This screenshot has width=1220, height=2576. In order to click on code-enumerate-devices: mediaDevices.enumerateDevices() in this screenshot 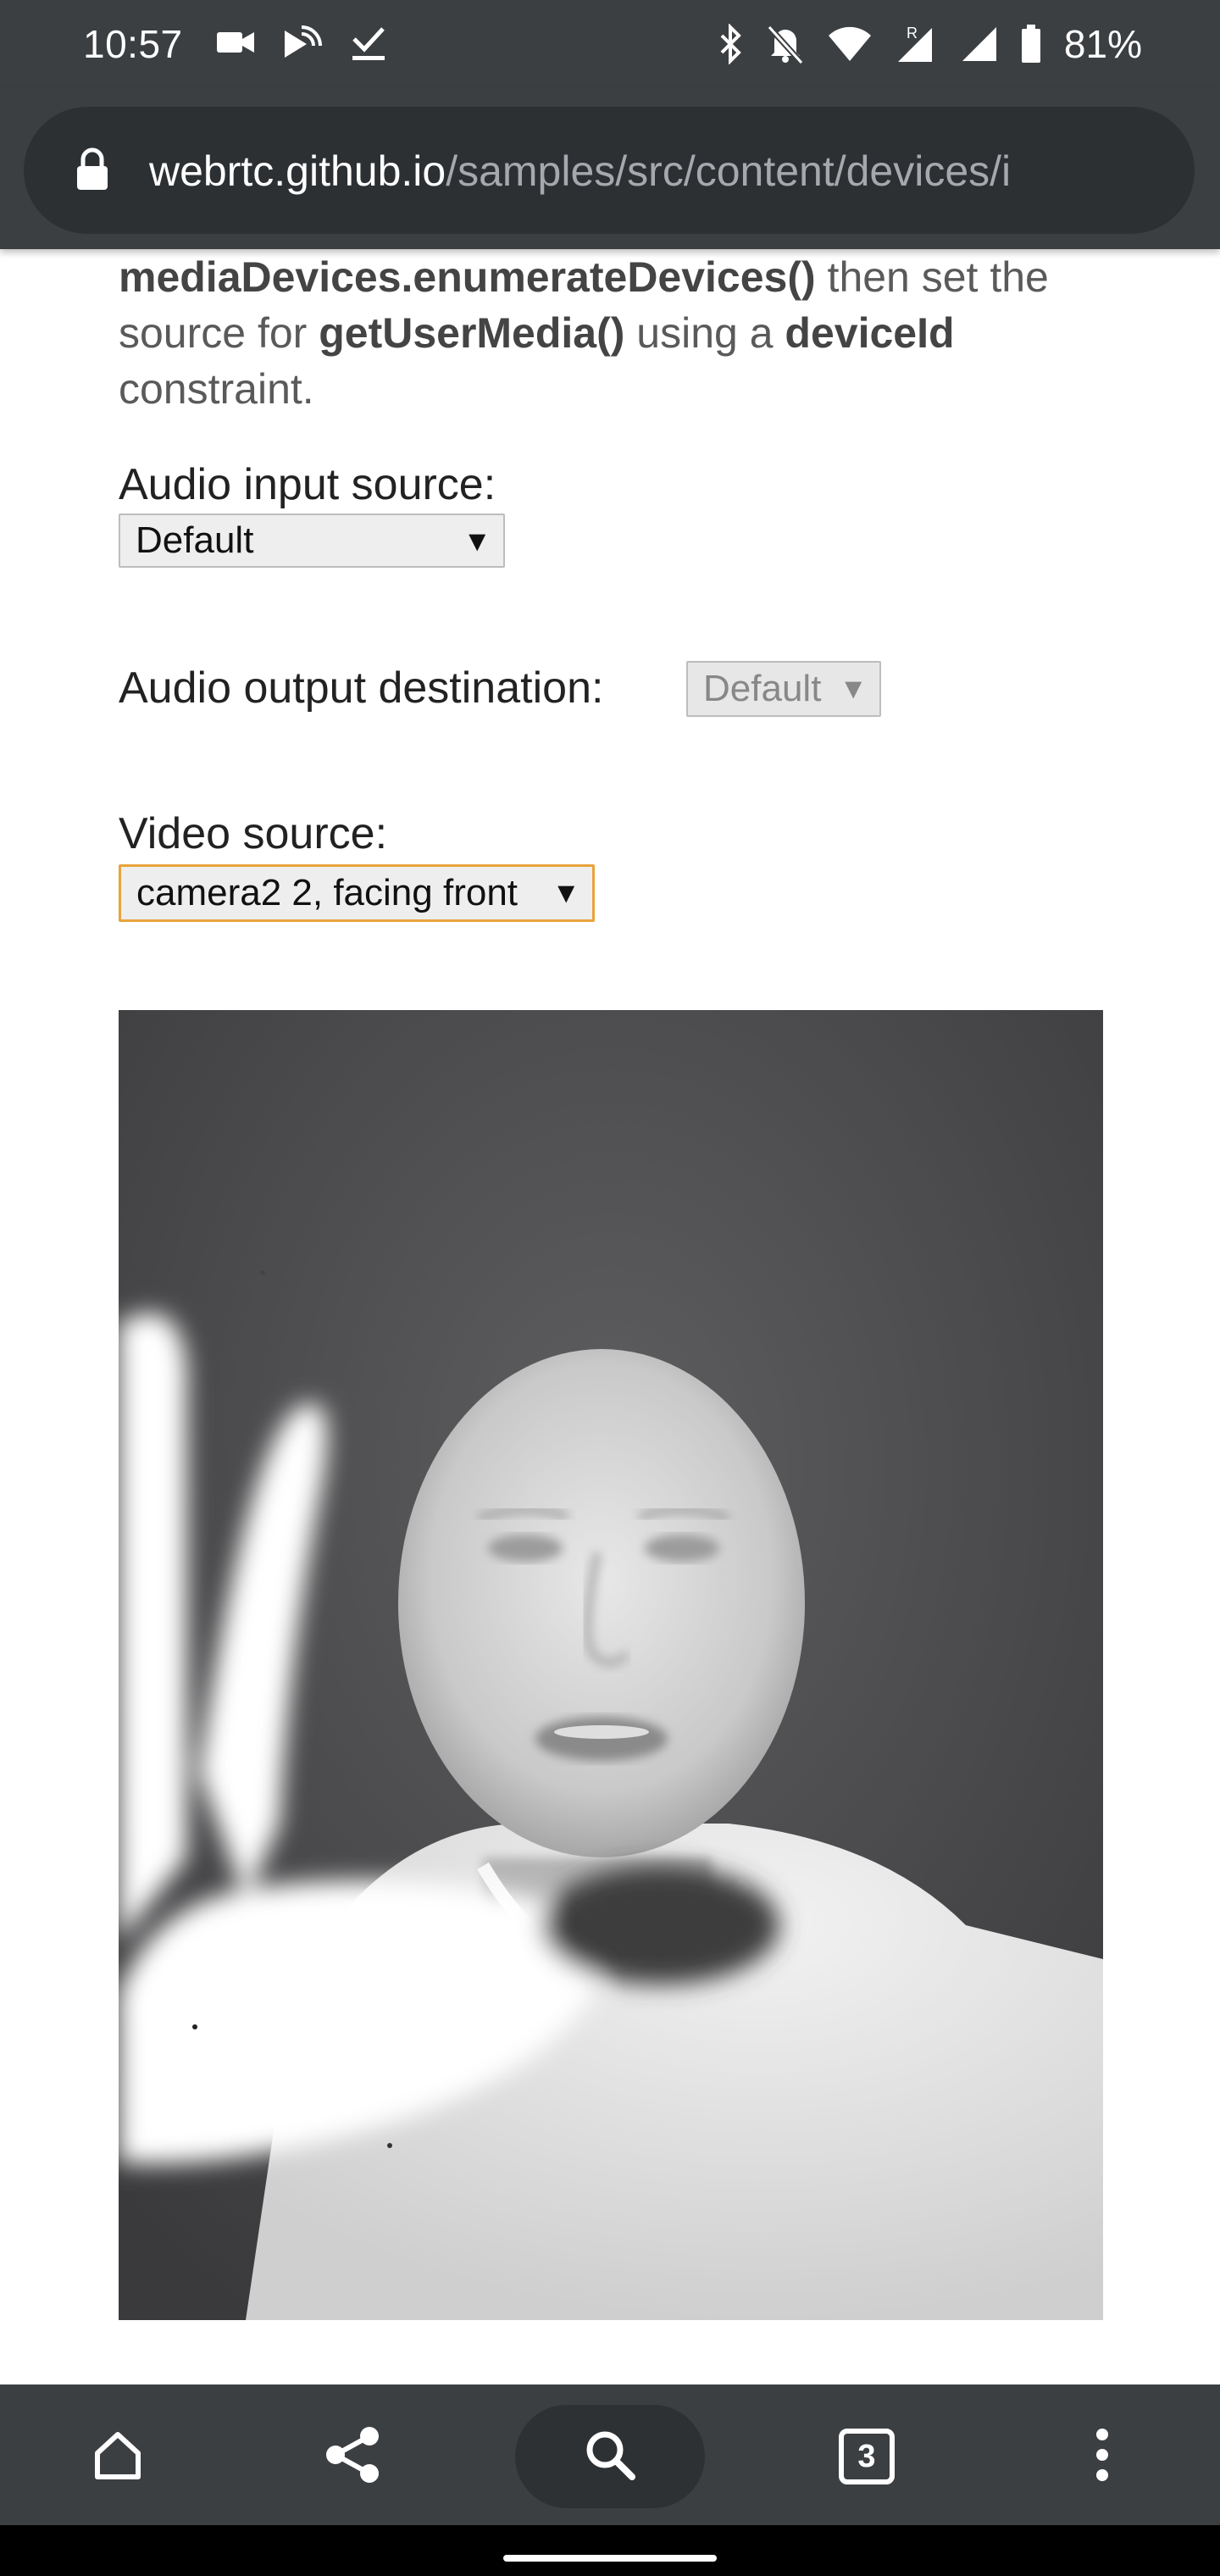, I will do `click(467, 277)`.